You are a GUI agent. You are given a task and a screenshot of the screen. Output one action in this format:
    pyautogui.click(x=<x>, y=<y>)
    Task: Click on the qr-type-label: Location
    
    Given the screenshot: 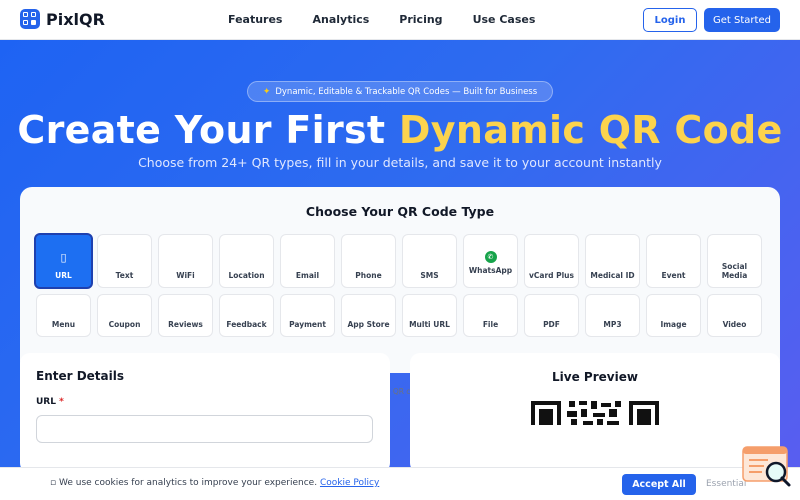 What is the action you would take?
    pyautogui.click(x=246, y=275)
    